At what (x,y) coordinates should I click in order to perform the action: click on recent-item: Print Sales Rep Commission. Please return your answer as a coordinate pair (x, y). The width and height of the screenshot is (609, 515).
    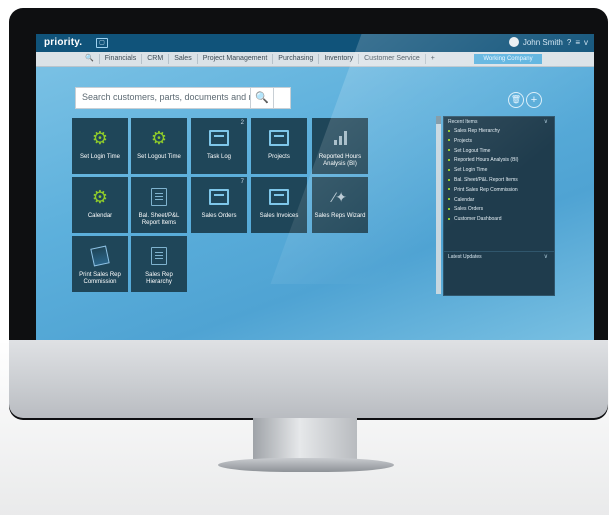
    Looking at the image, I should click on (498, 191).